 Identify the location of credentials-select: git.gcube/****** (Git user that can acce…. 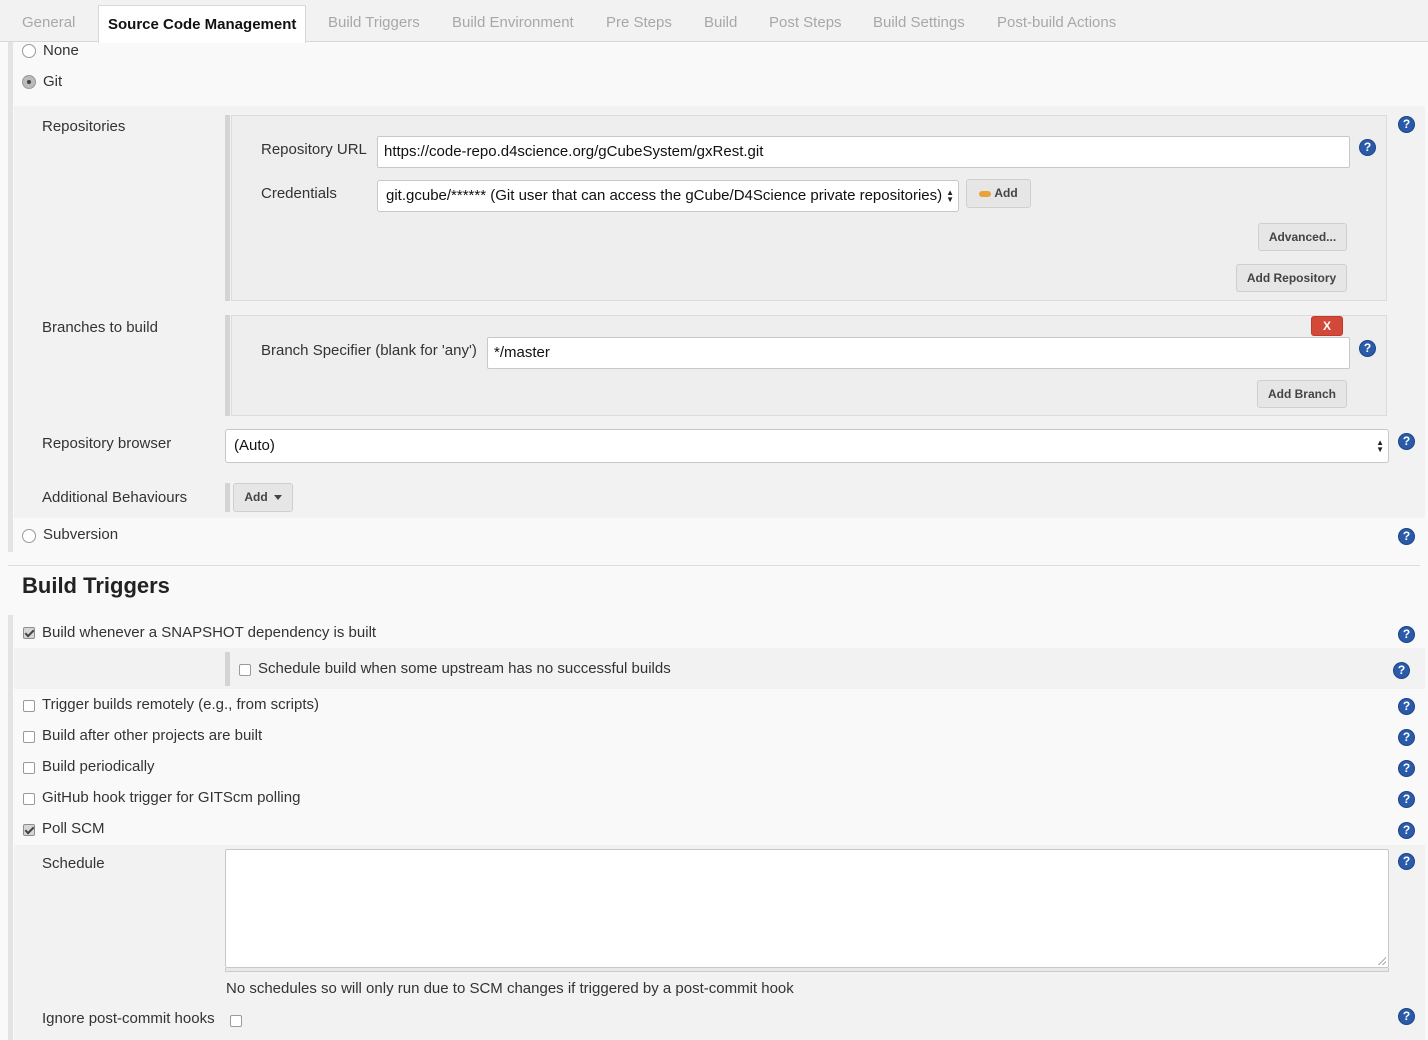
(668, 196).